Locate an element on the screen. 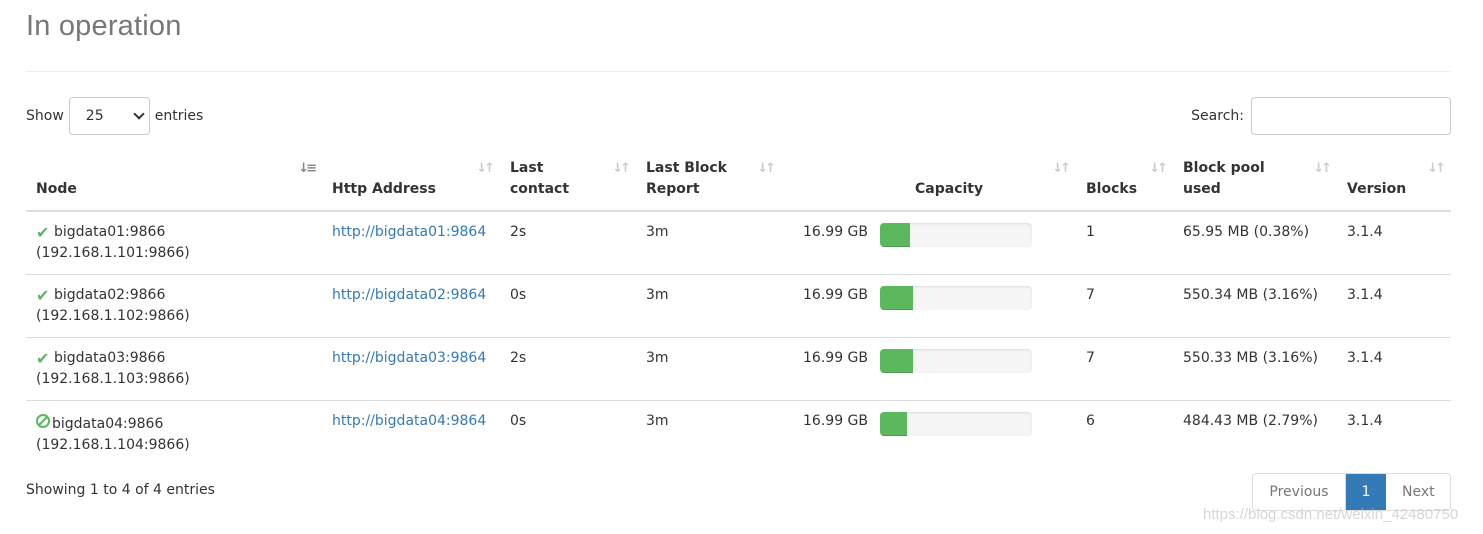 This screenshot has width=1483, height=534. node-name: bigdata02:9866 is located at coordinates (110, 295).